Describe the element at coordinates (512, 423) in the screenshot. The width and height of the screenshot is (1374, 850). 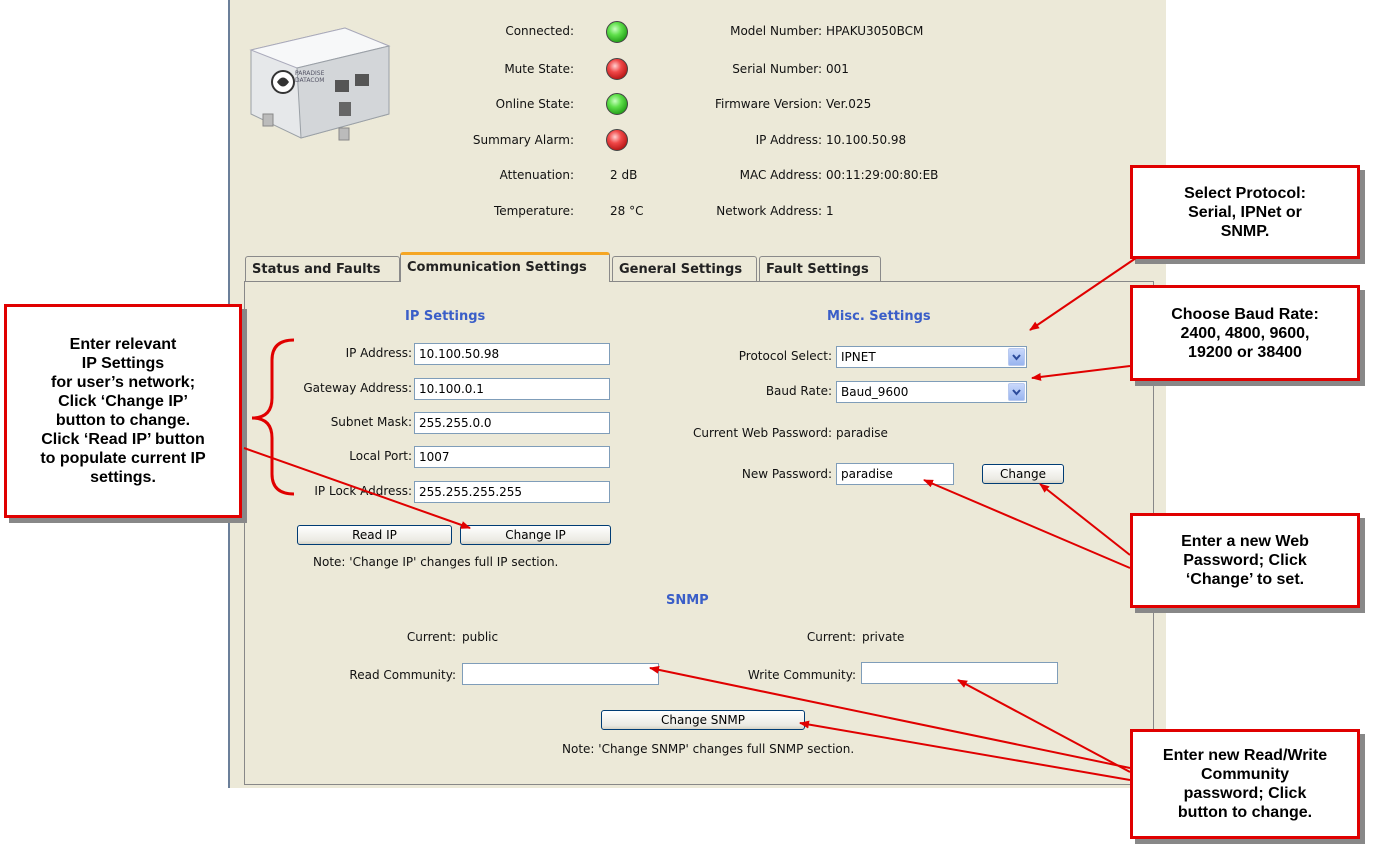
I see `subnet-mask-input: 255.255.0.0` at that location.